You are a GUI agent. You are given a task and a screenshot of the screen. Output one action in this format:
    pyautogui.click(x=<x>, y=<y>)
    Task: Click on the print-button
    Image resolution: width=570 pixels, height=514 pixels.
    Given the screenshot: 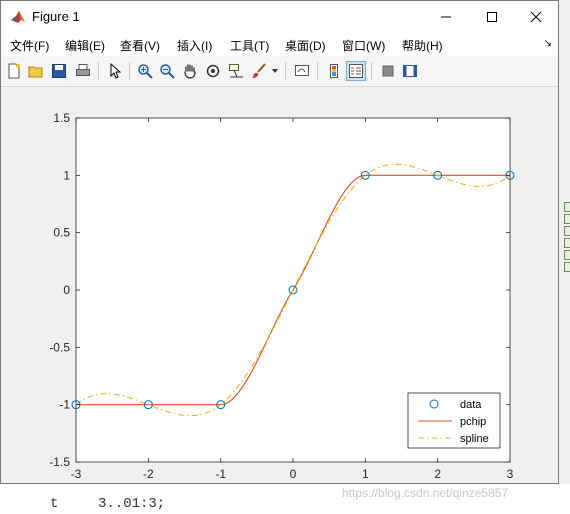 What is the action you would take?
    pyautogui.click(x=83, y=71)
    